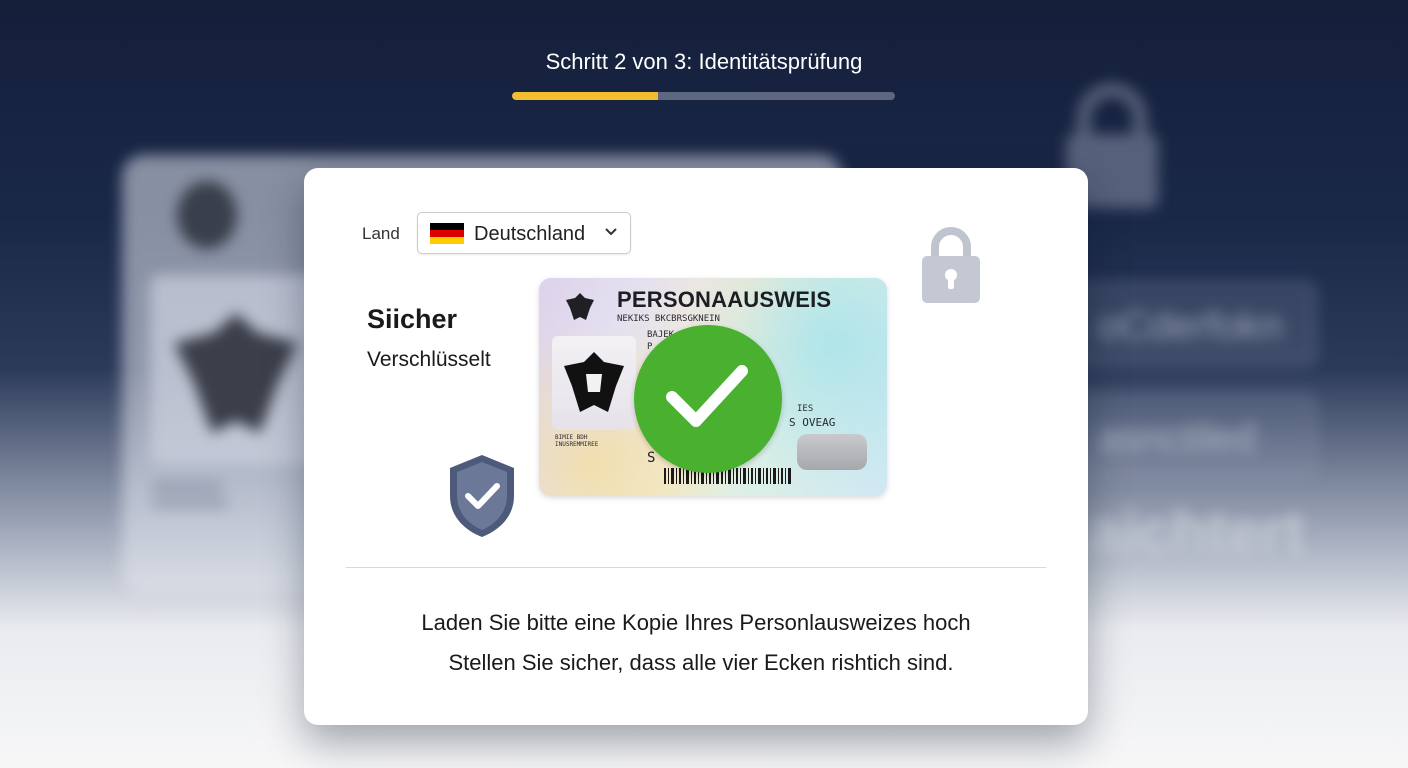 Image resolution: width=1408 pixels, height=768 pixels. What do you see at coordinates (951, 265) in the screenshot?
I see `lock-icon` at bounding box center [951, 265].